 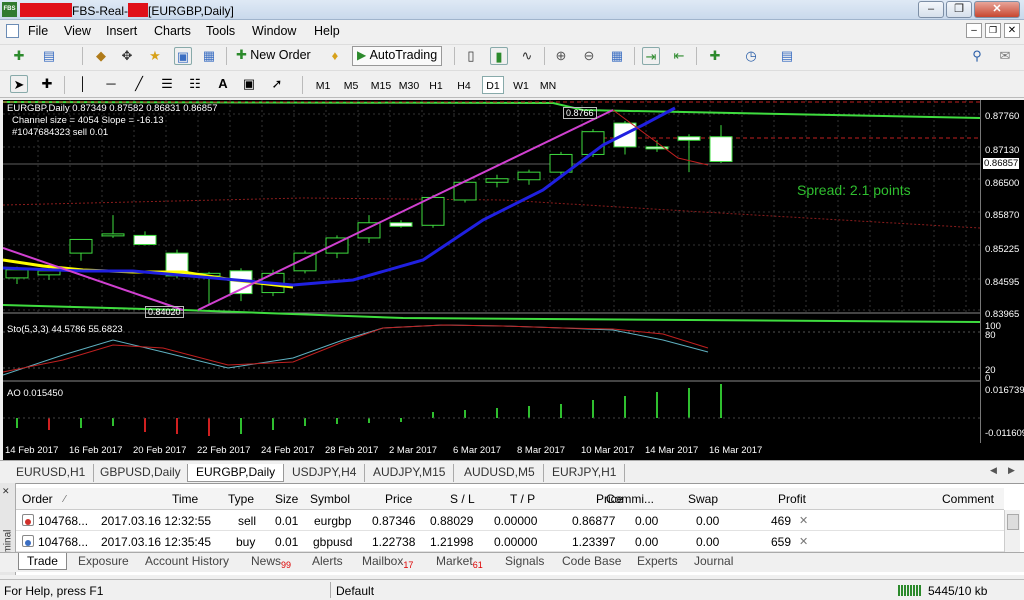 I want to click on close-button: ✕, so click(x=997, y=9).